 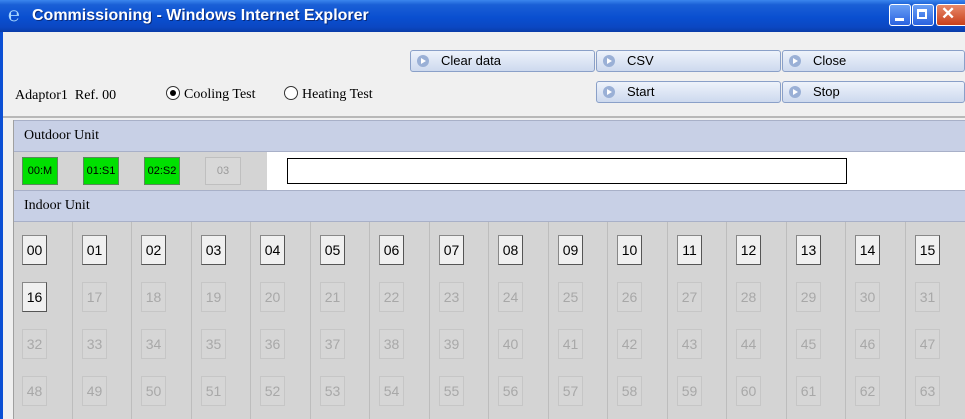 I want to click on indoor-unit-button: 30, so click(x=867, y=297).